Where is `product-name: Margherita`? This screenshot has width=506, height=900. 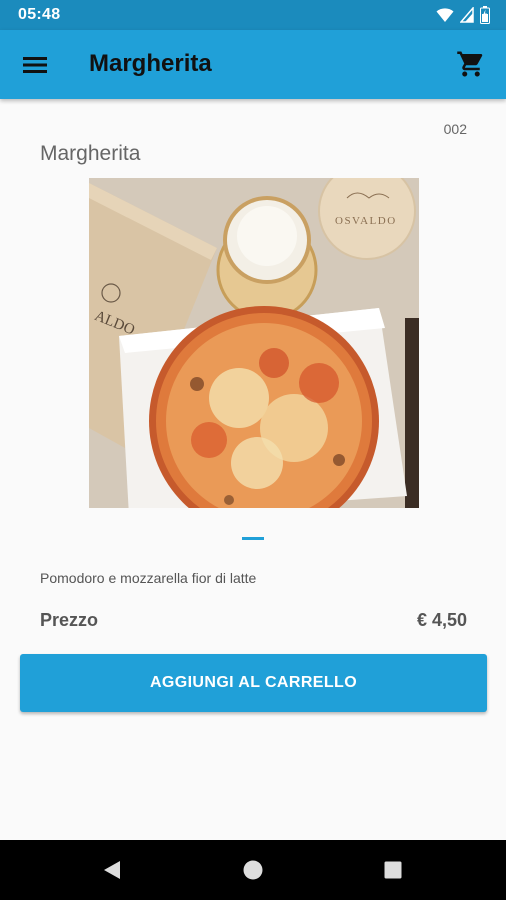
product-name: Margherita is located at coordinates (90, 153).